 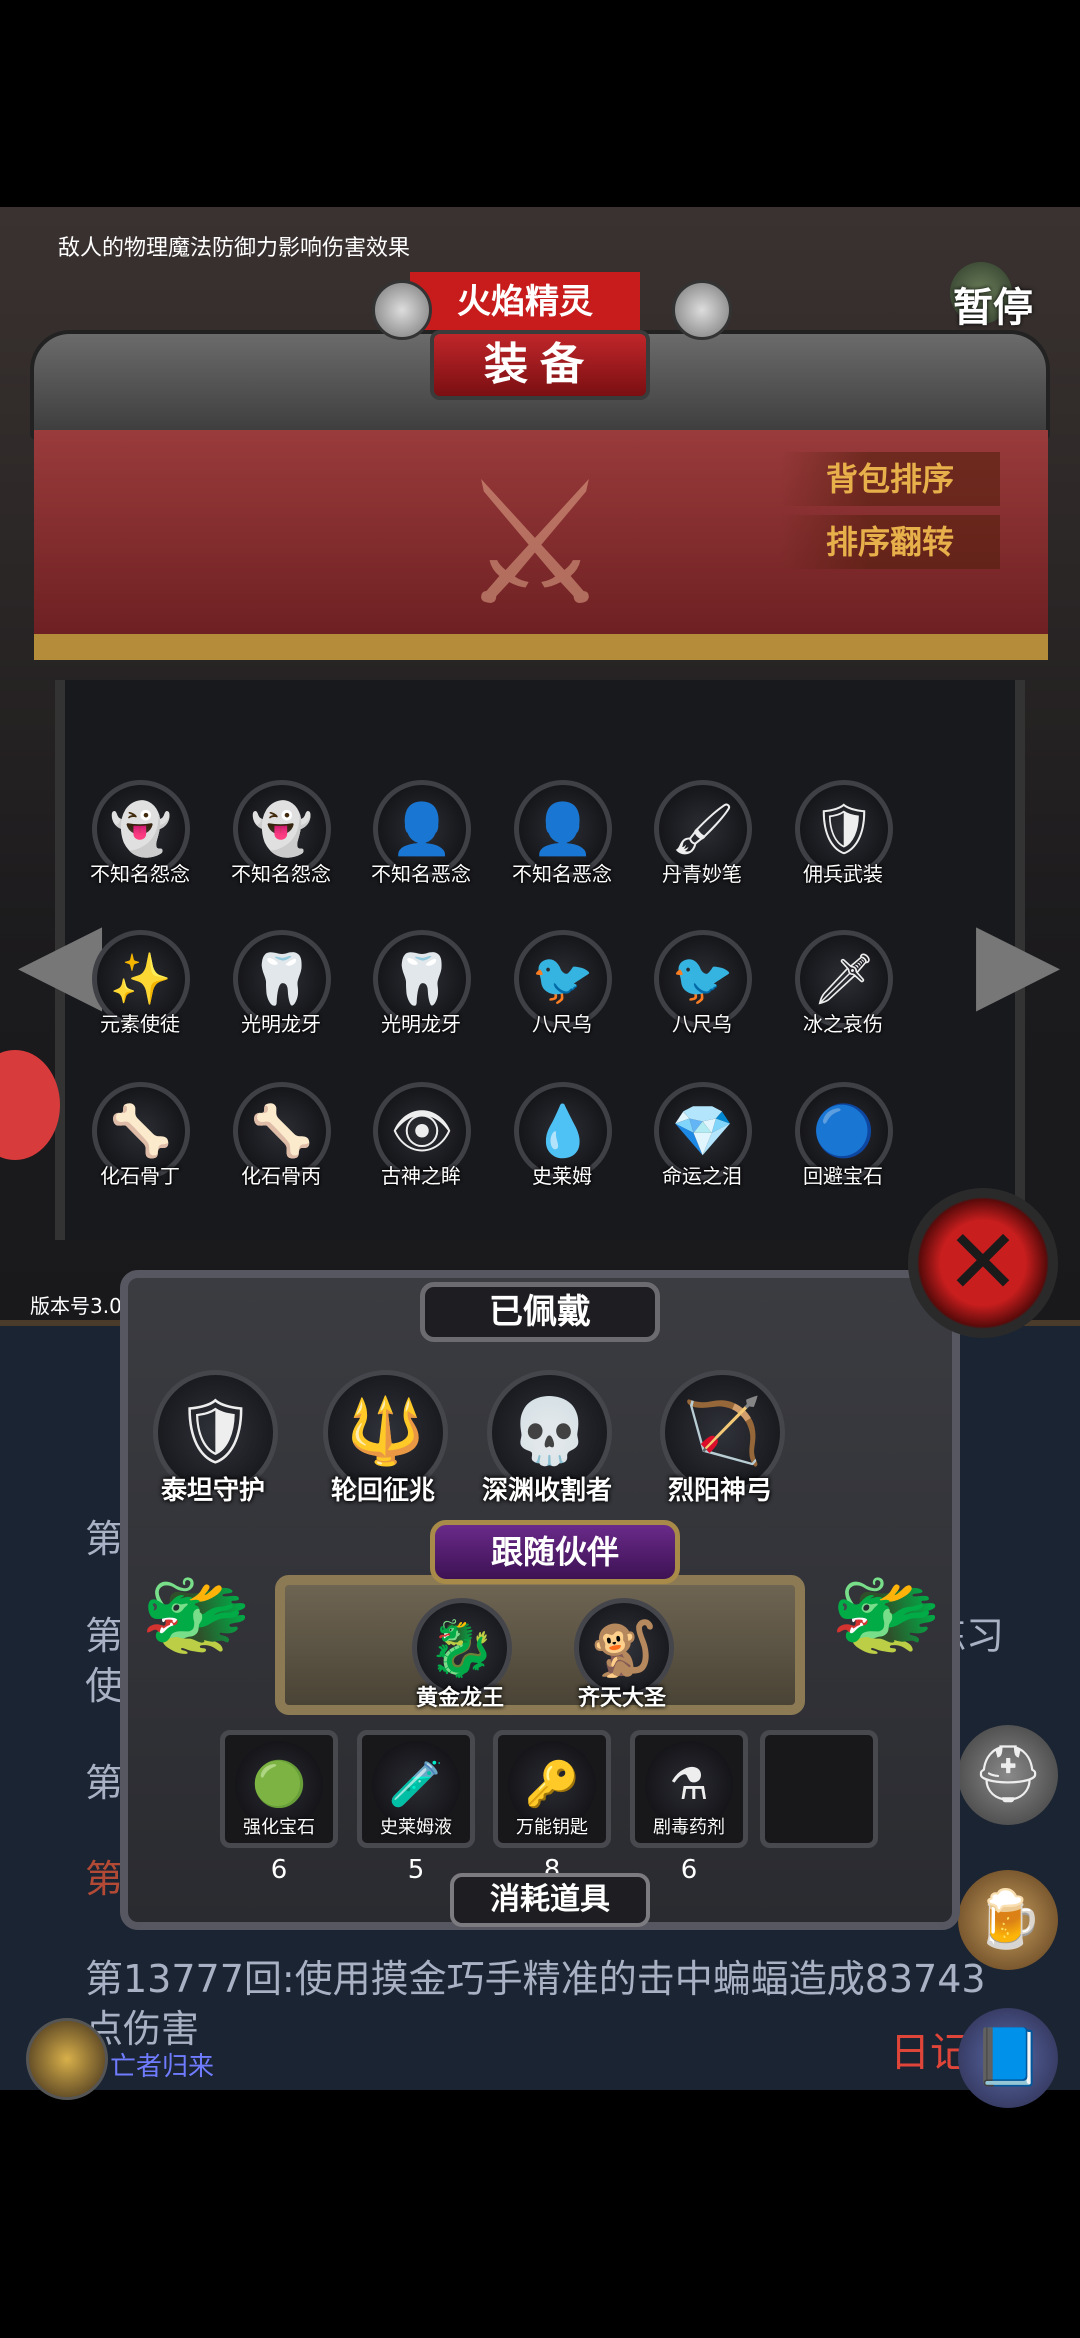 What do you see at coordinates (843, 874) in the screenshot?
I see `item-label: 佣兵武装` at bounding box center [843, 874].